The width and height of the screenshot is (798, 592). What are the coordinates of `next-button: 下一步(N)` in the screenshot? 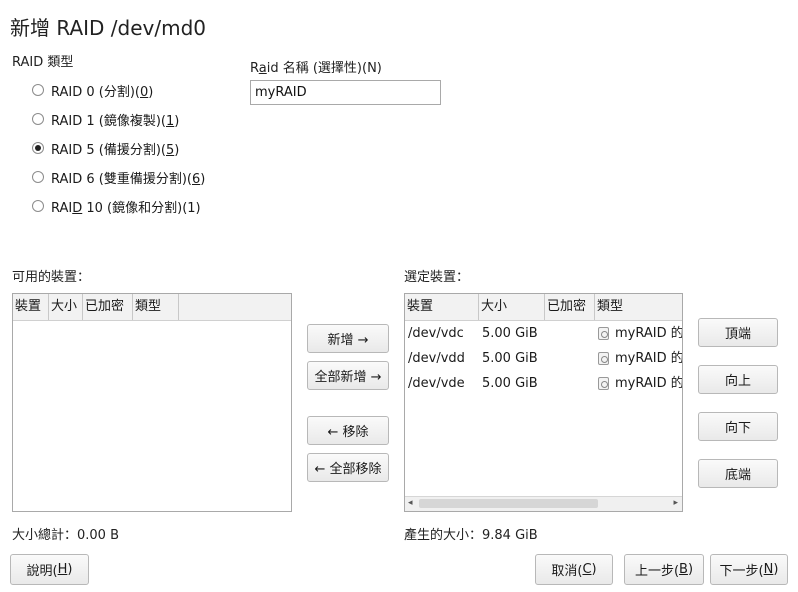 It's located at (749, 569).